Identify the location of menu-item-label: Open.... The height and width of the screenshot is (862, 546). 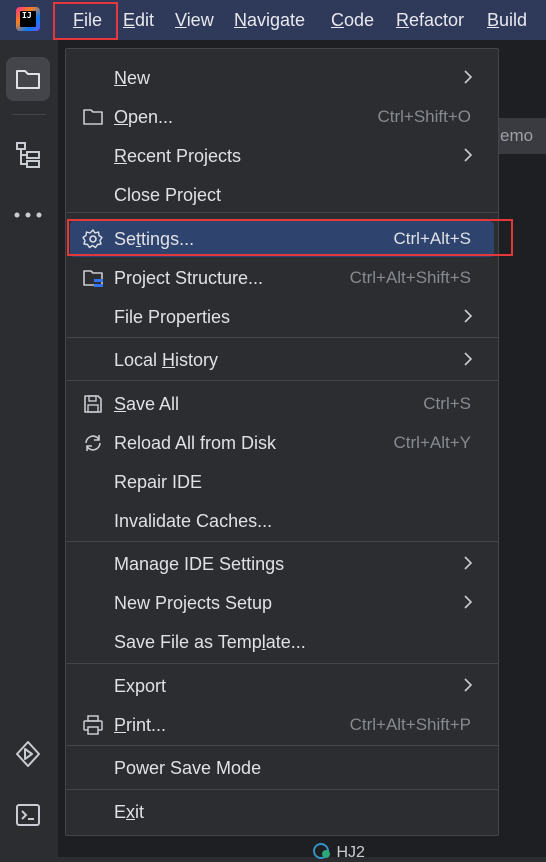
(144, 117).